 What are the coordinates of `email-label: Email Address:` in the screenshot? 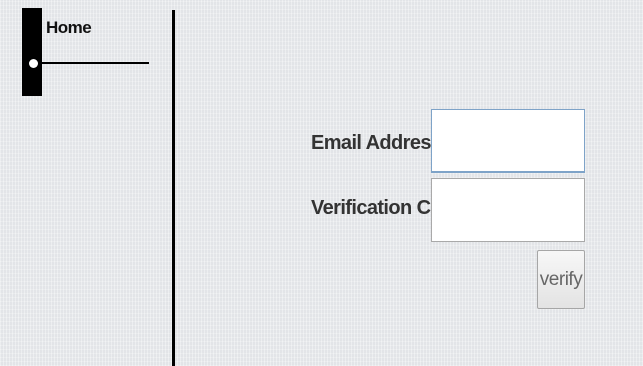 It's located at (379, 143).